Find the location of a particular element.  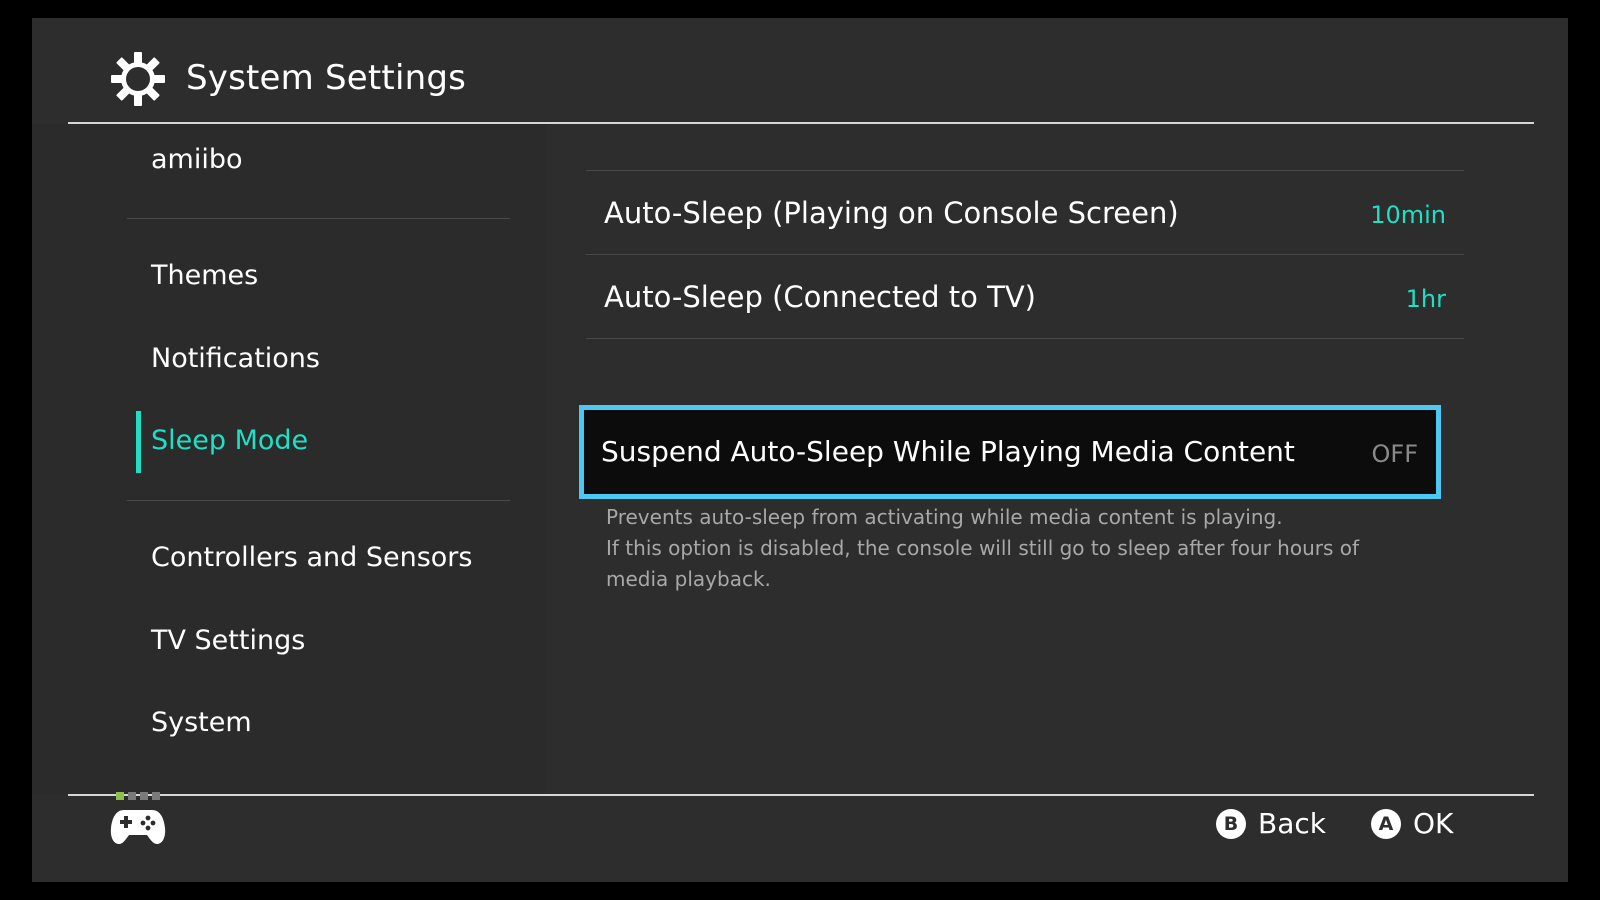

header: System Settings is located at coordinates (800, 71).